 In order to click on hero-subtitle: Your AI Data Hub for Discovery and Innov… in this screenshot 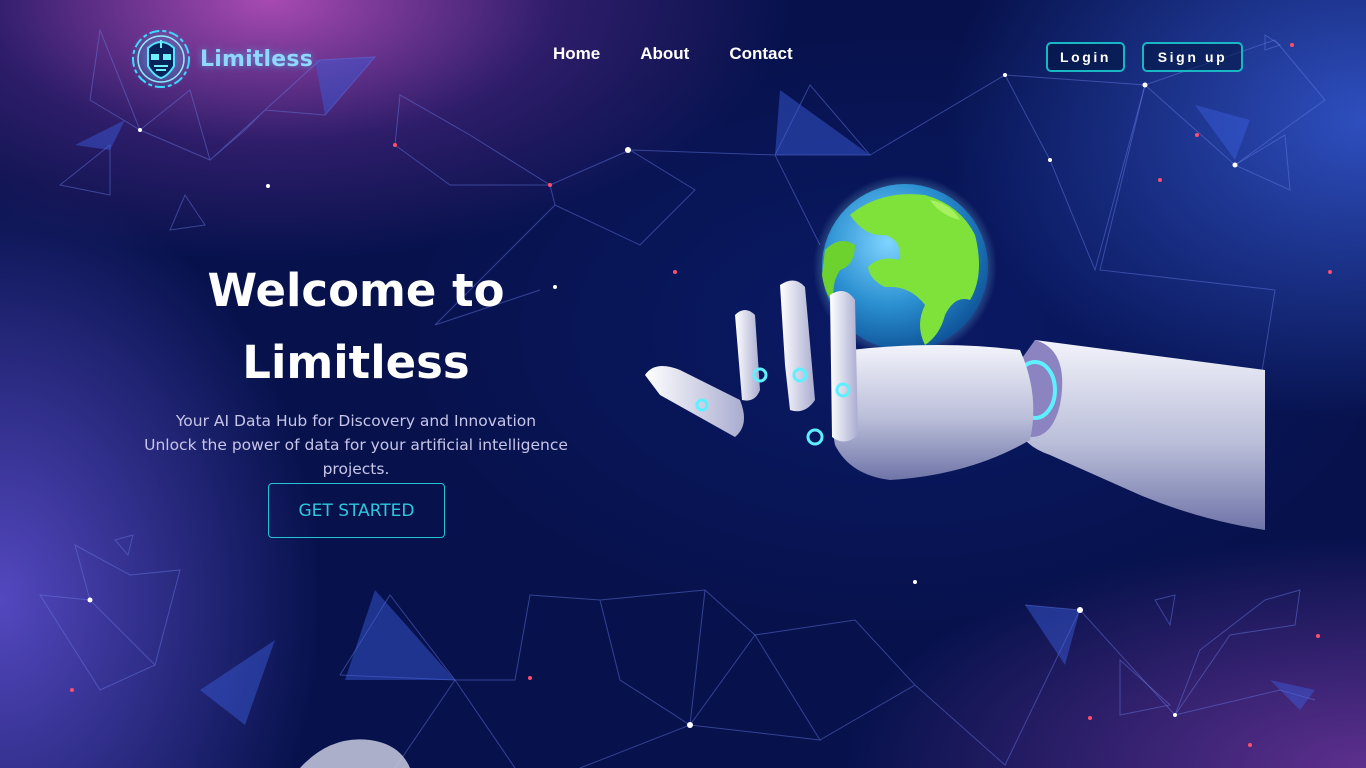, I will do `click(356, 421)`.